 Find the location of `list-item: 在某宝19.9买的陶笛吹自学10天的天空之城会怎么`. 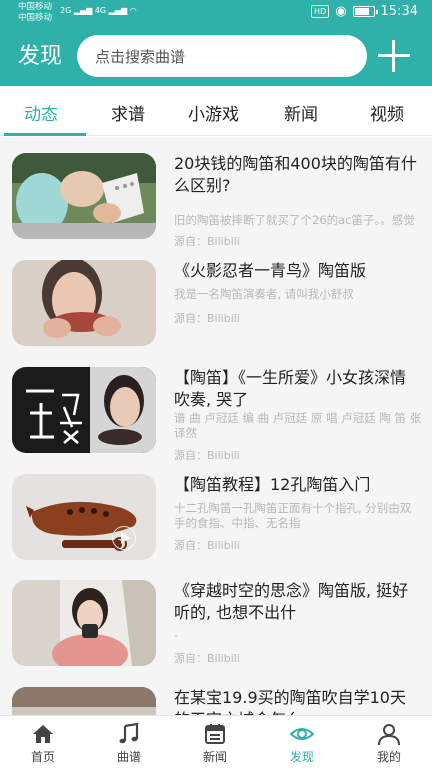

list-item: 在某宝19.9买的陶笛吹自学10天的天空之城会怎么 is located at coordinates (216, 701).